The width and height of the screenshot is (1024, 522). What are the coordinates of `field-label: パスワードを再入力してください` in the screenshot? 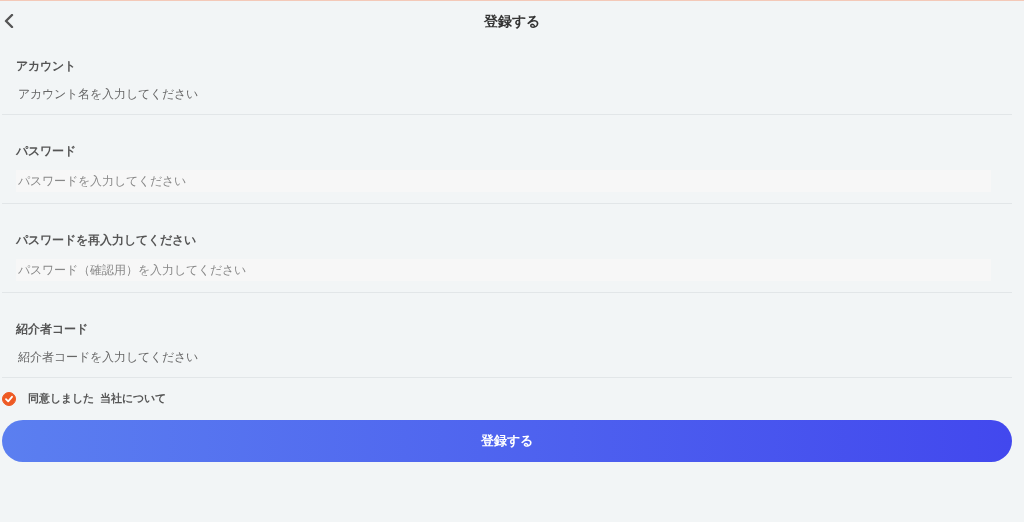 It's located at (106, 240).